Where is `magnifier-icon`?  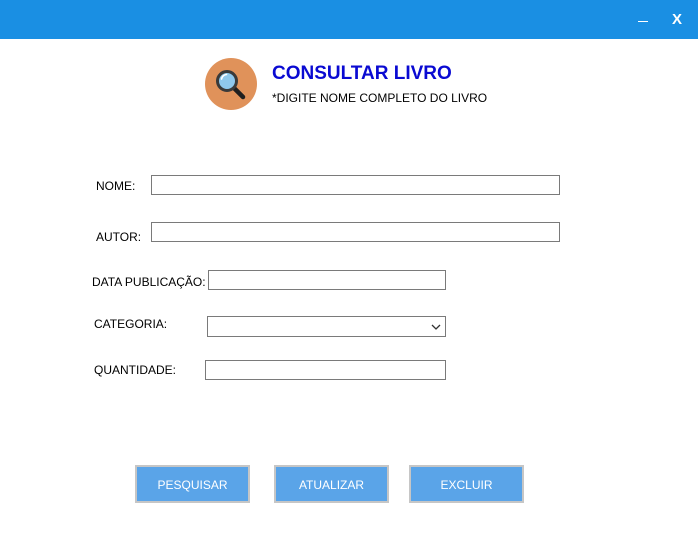
magnifier-icon is located at coordinates (231, 84).